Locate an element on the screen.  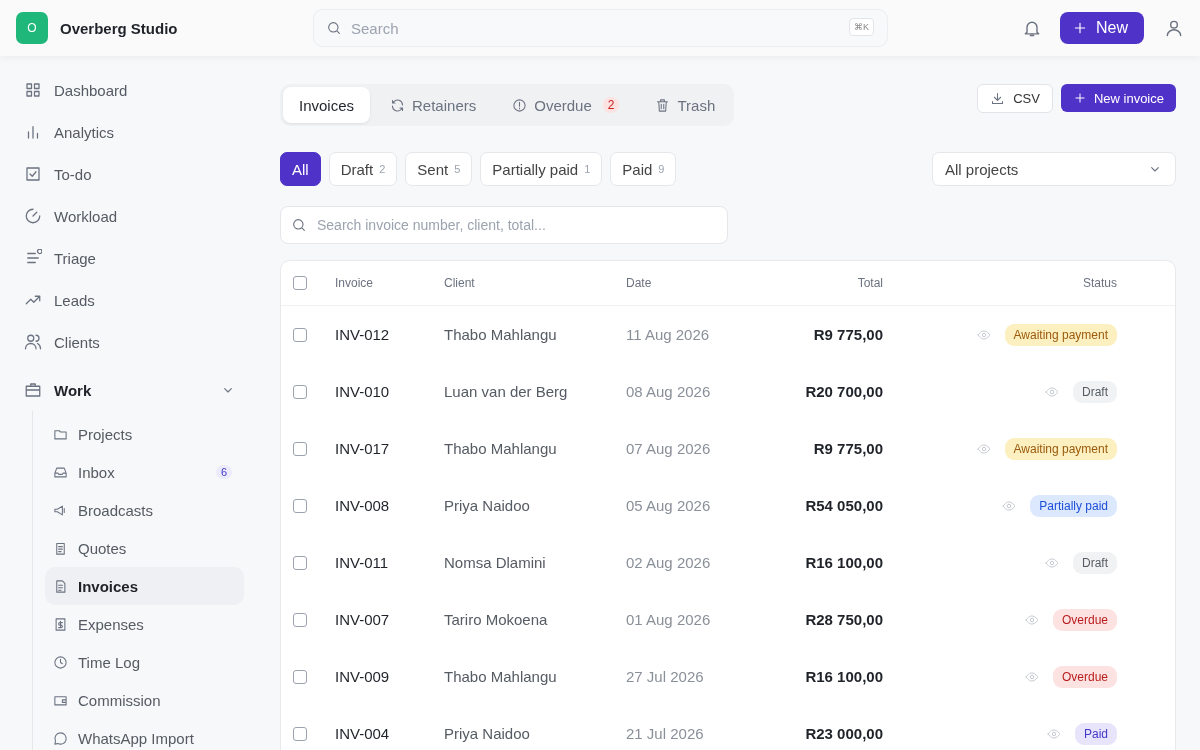
sidebar-item: Dashboard is located at coordinates (130, 90).